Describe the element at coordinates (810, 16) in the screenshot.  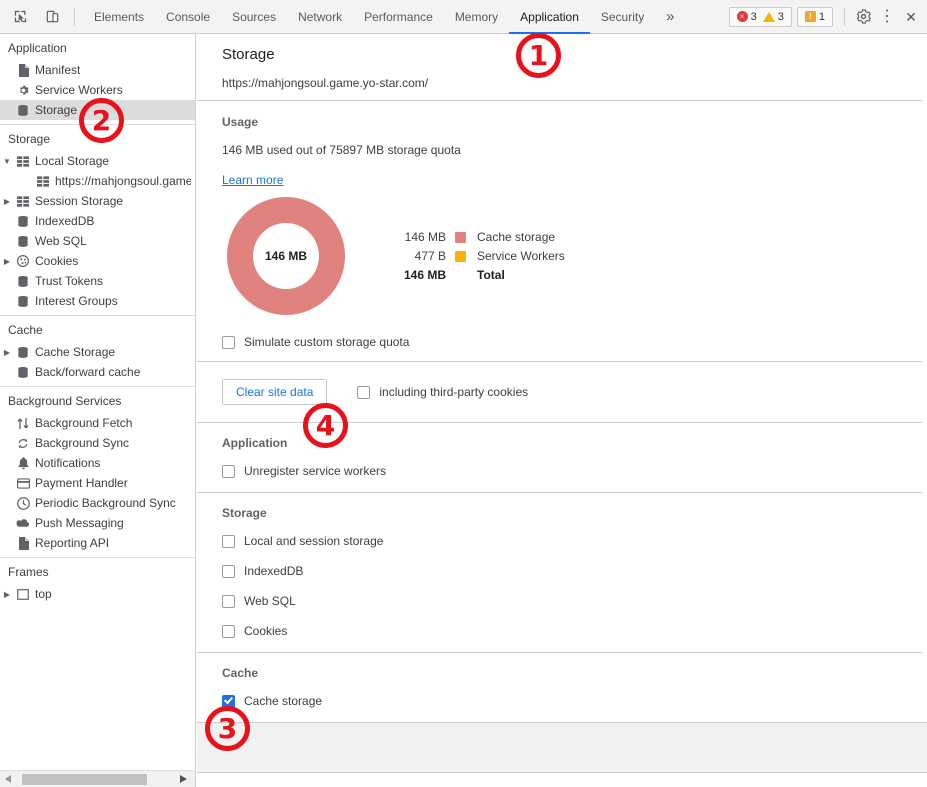
I see `issue-info-icon: !` at that location.